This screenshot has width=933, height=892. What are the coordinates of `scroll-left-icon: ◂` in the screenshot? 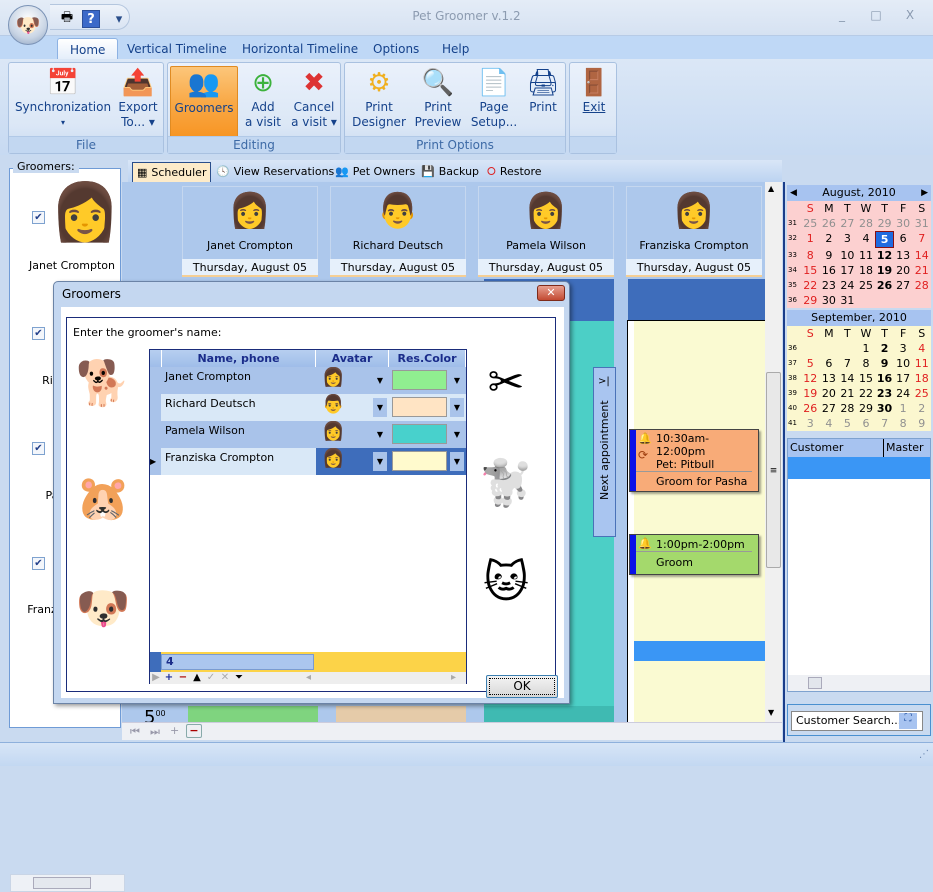 It's located at (308, 678).